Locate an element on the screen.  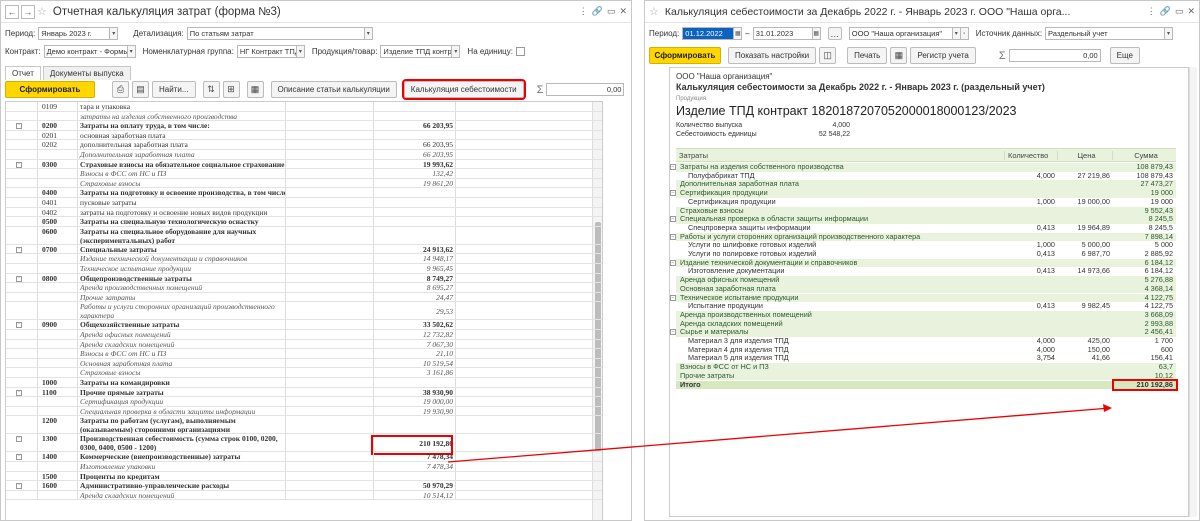
tab-release-docs: Документы выпуска is located at coordinates (86, 73).